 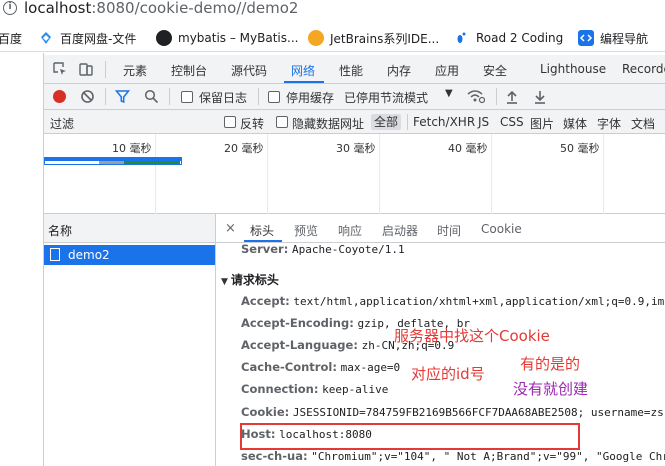 I want to click on tab-security: 安全, so click(x=495, y=70).